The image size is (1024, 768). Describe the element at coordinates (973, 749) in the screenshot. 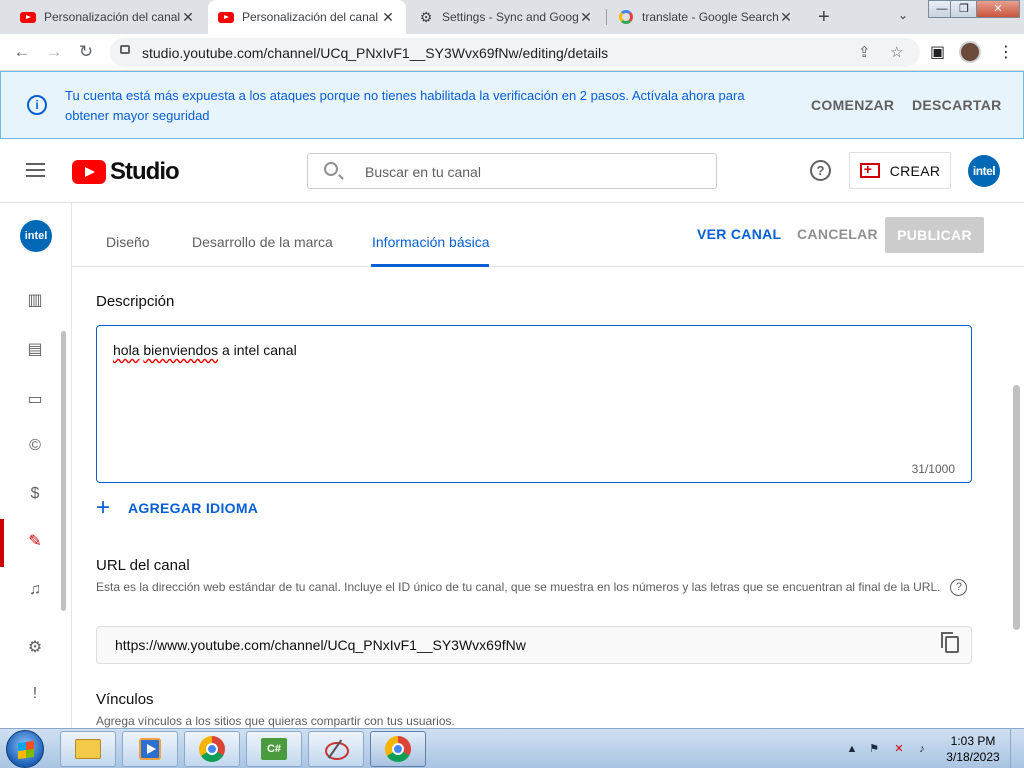

I see `system-clock: 1:03 PM 3/18/2023` at that location.